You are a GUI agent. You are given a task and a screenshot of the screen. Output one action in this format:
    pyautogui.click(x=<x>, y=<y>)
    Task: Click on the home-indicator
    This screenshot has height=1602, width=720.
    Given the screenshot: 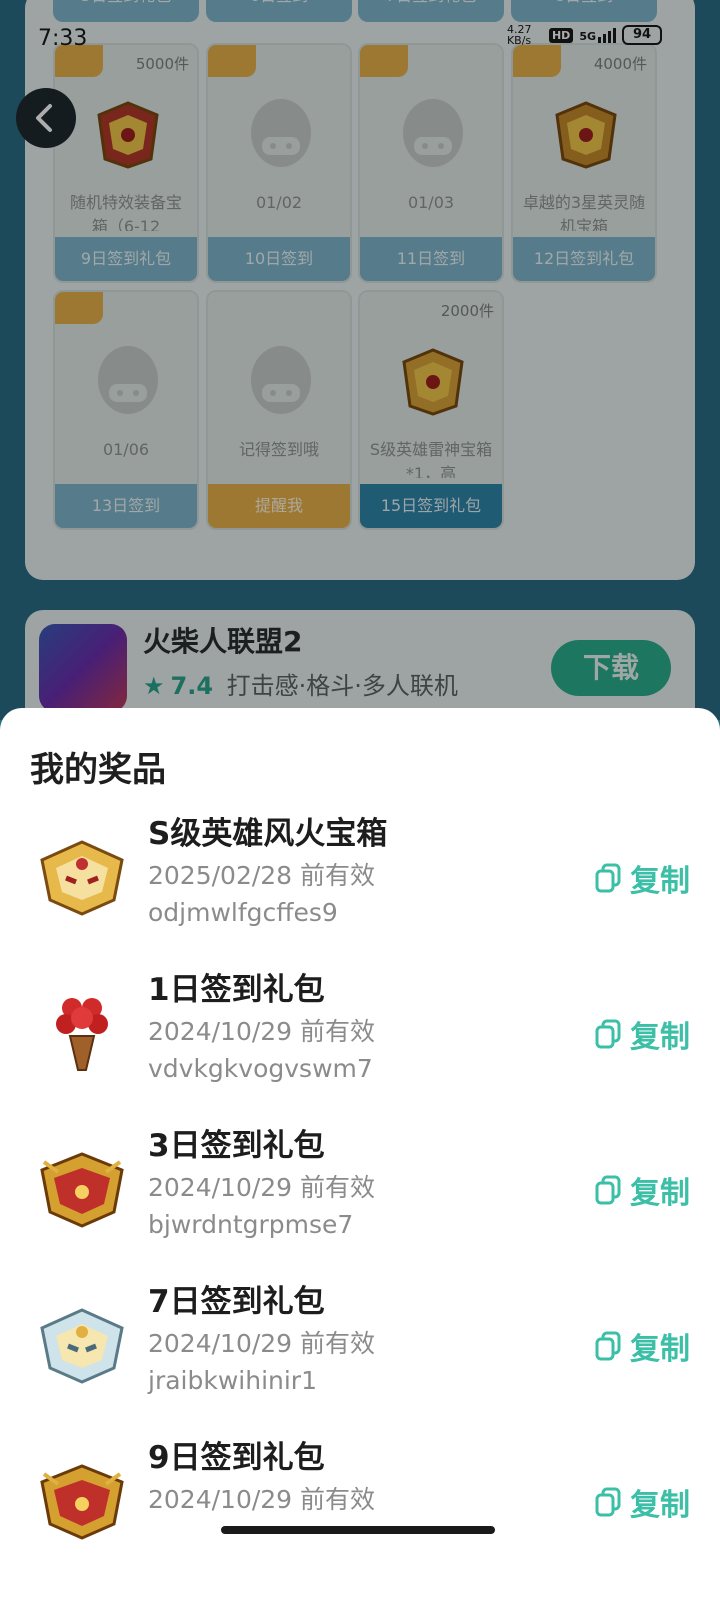 What is the action you would take?
    pyautogui.click(x=358, y=1530)
    